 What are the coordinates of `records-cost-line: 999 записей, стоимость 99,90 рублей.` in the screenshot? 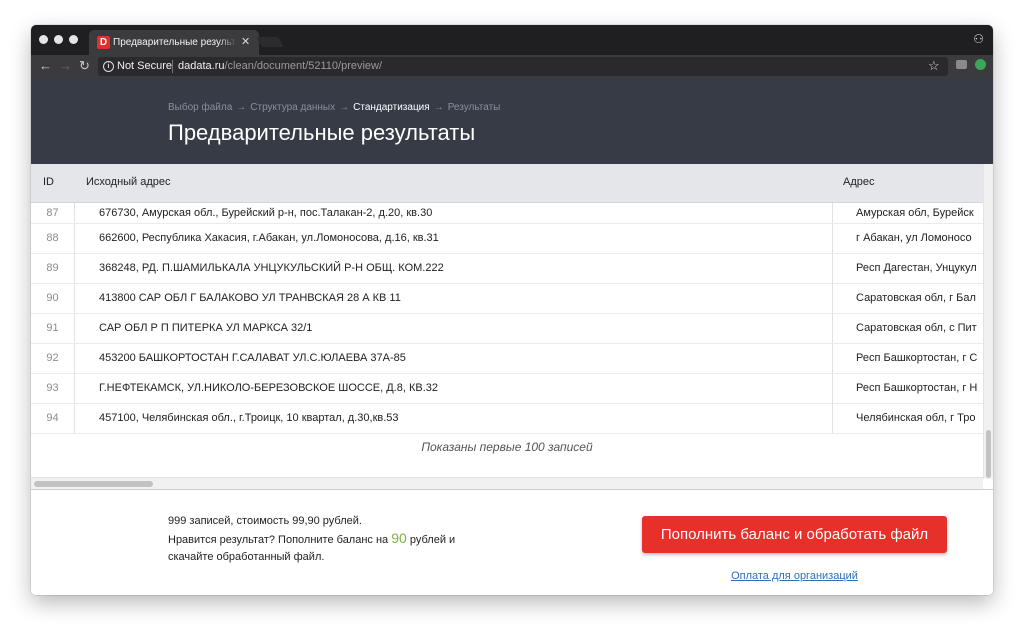 It's located at (265, 521).